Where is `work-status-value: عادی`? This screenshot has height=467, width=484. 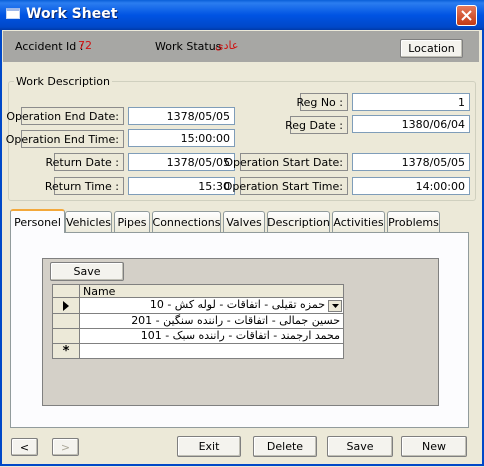 work-status-value: عادی is located at coordinates (227, 45).